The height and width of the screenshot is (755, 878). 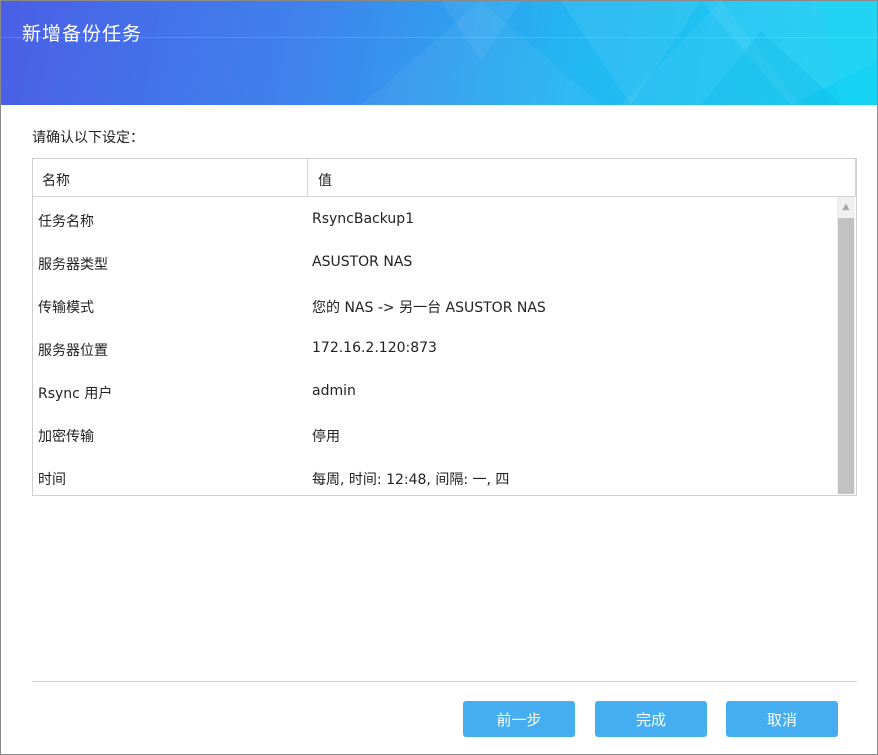 What do you see at coordinates (66, 222) in the screenshot?
I see `row-name: 任务名称` at bounding box center [66, 222].